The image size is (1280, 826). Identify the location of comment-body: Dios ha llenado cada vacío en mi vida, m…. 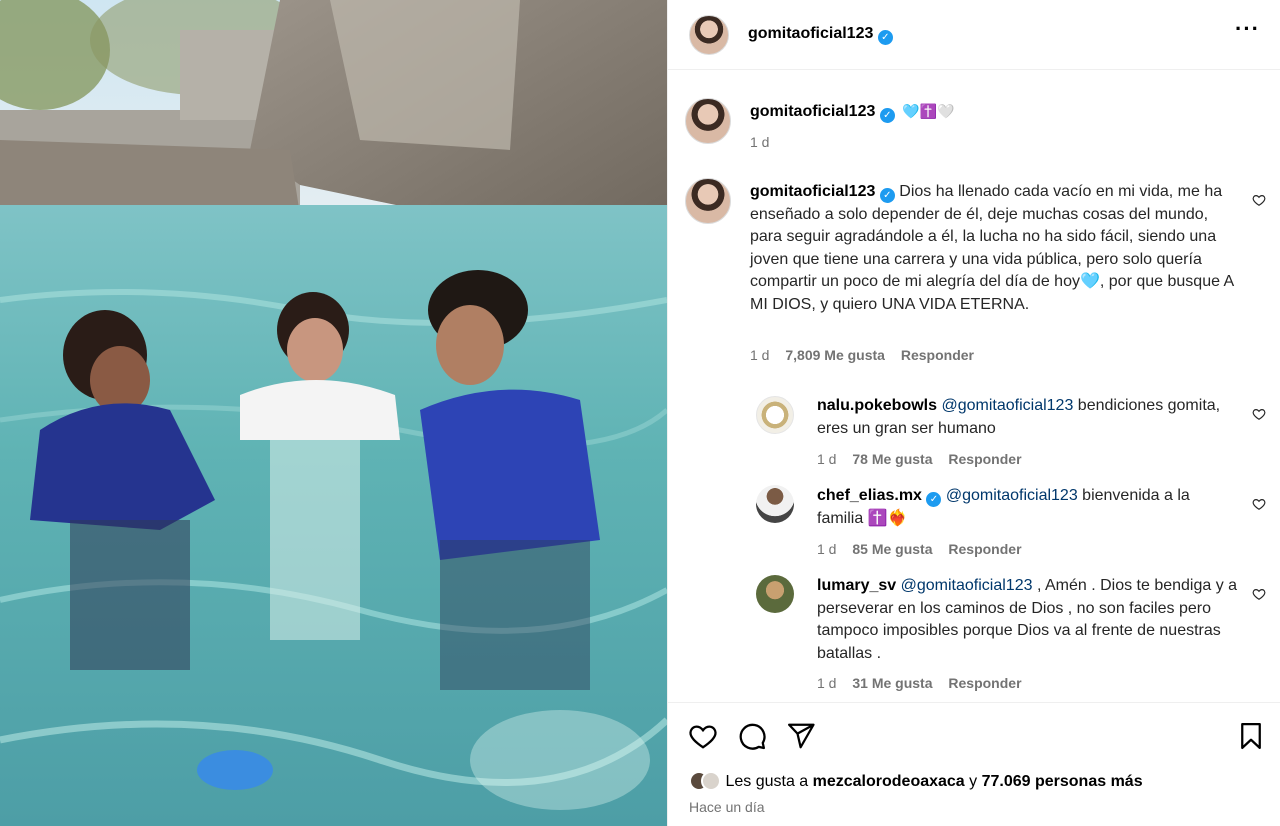
(992, 248).